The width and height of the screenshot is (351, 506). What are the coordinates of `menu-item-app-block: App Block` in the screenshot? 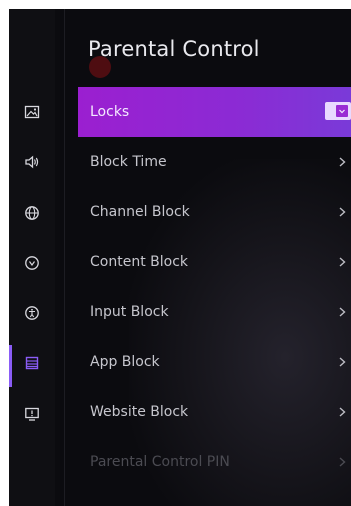 It's located at (214, 362).